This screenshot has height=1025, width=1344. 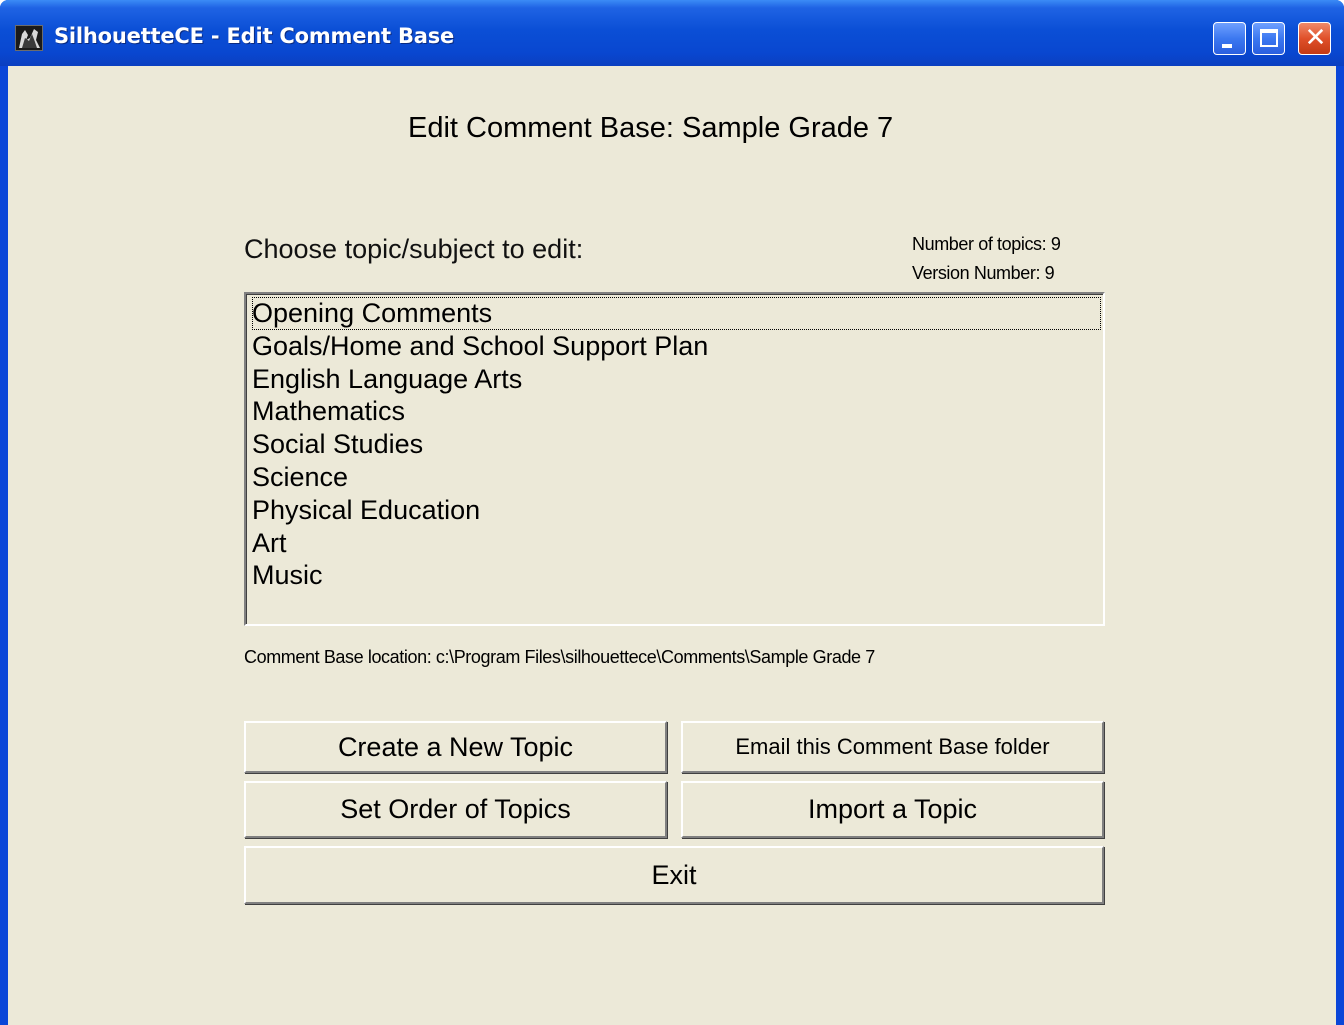 What do you see at coordinates (672, 33) in the screenshot?
I see `title-bar: SilhouetteCE - Edit Comment Base ✕` at bounding box center [672, 33].